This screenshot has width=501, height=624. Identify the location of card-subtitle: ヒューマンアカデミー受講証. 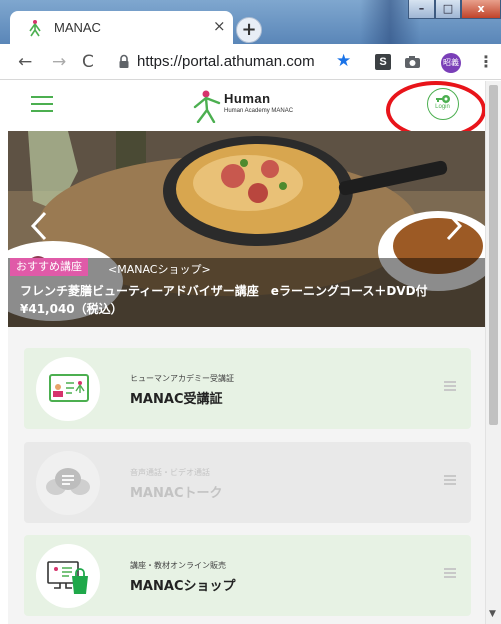
(182, 378).